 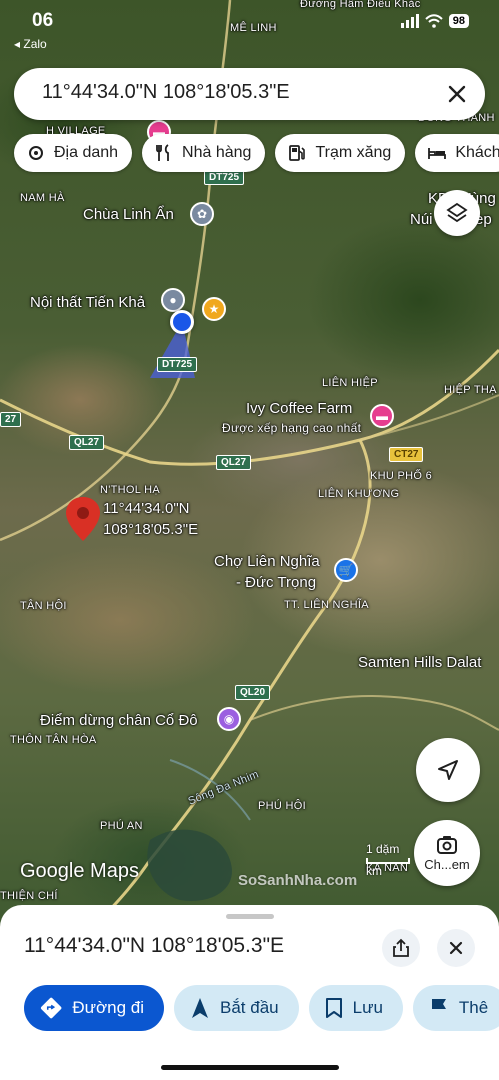 I want to click on my-location-button, so click(x=448, y=770).